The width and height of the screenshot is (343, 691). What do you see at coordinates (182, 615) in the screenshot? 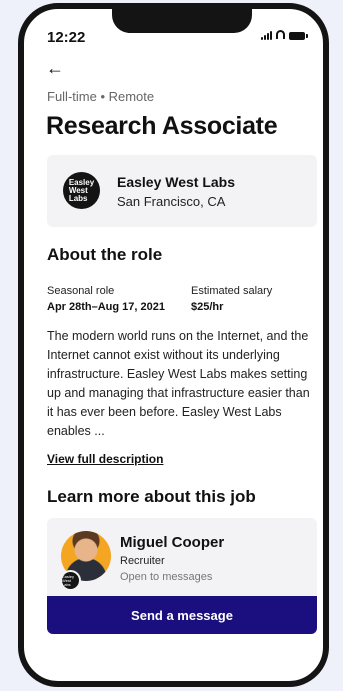
I see `send-message-button: Send a message` at bounding box center [182, 615].